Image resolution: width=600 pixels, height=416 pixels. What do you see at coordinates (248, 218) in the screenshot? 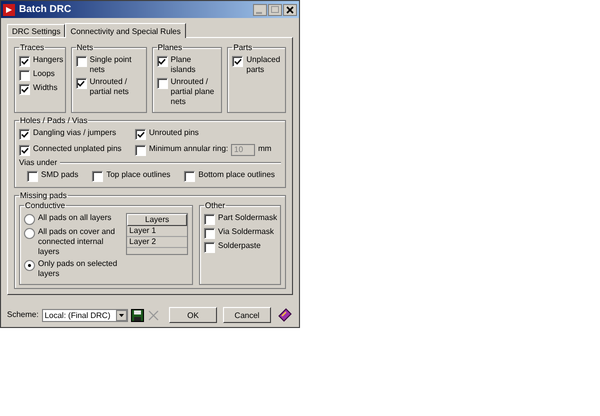
I see `checkbox-label: Part Soldermask` at bounding box center [248, 218].